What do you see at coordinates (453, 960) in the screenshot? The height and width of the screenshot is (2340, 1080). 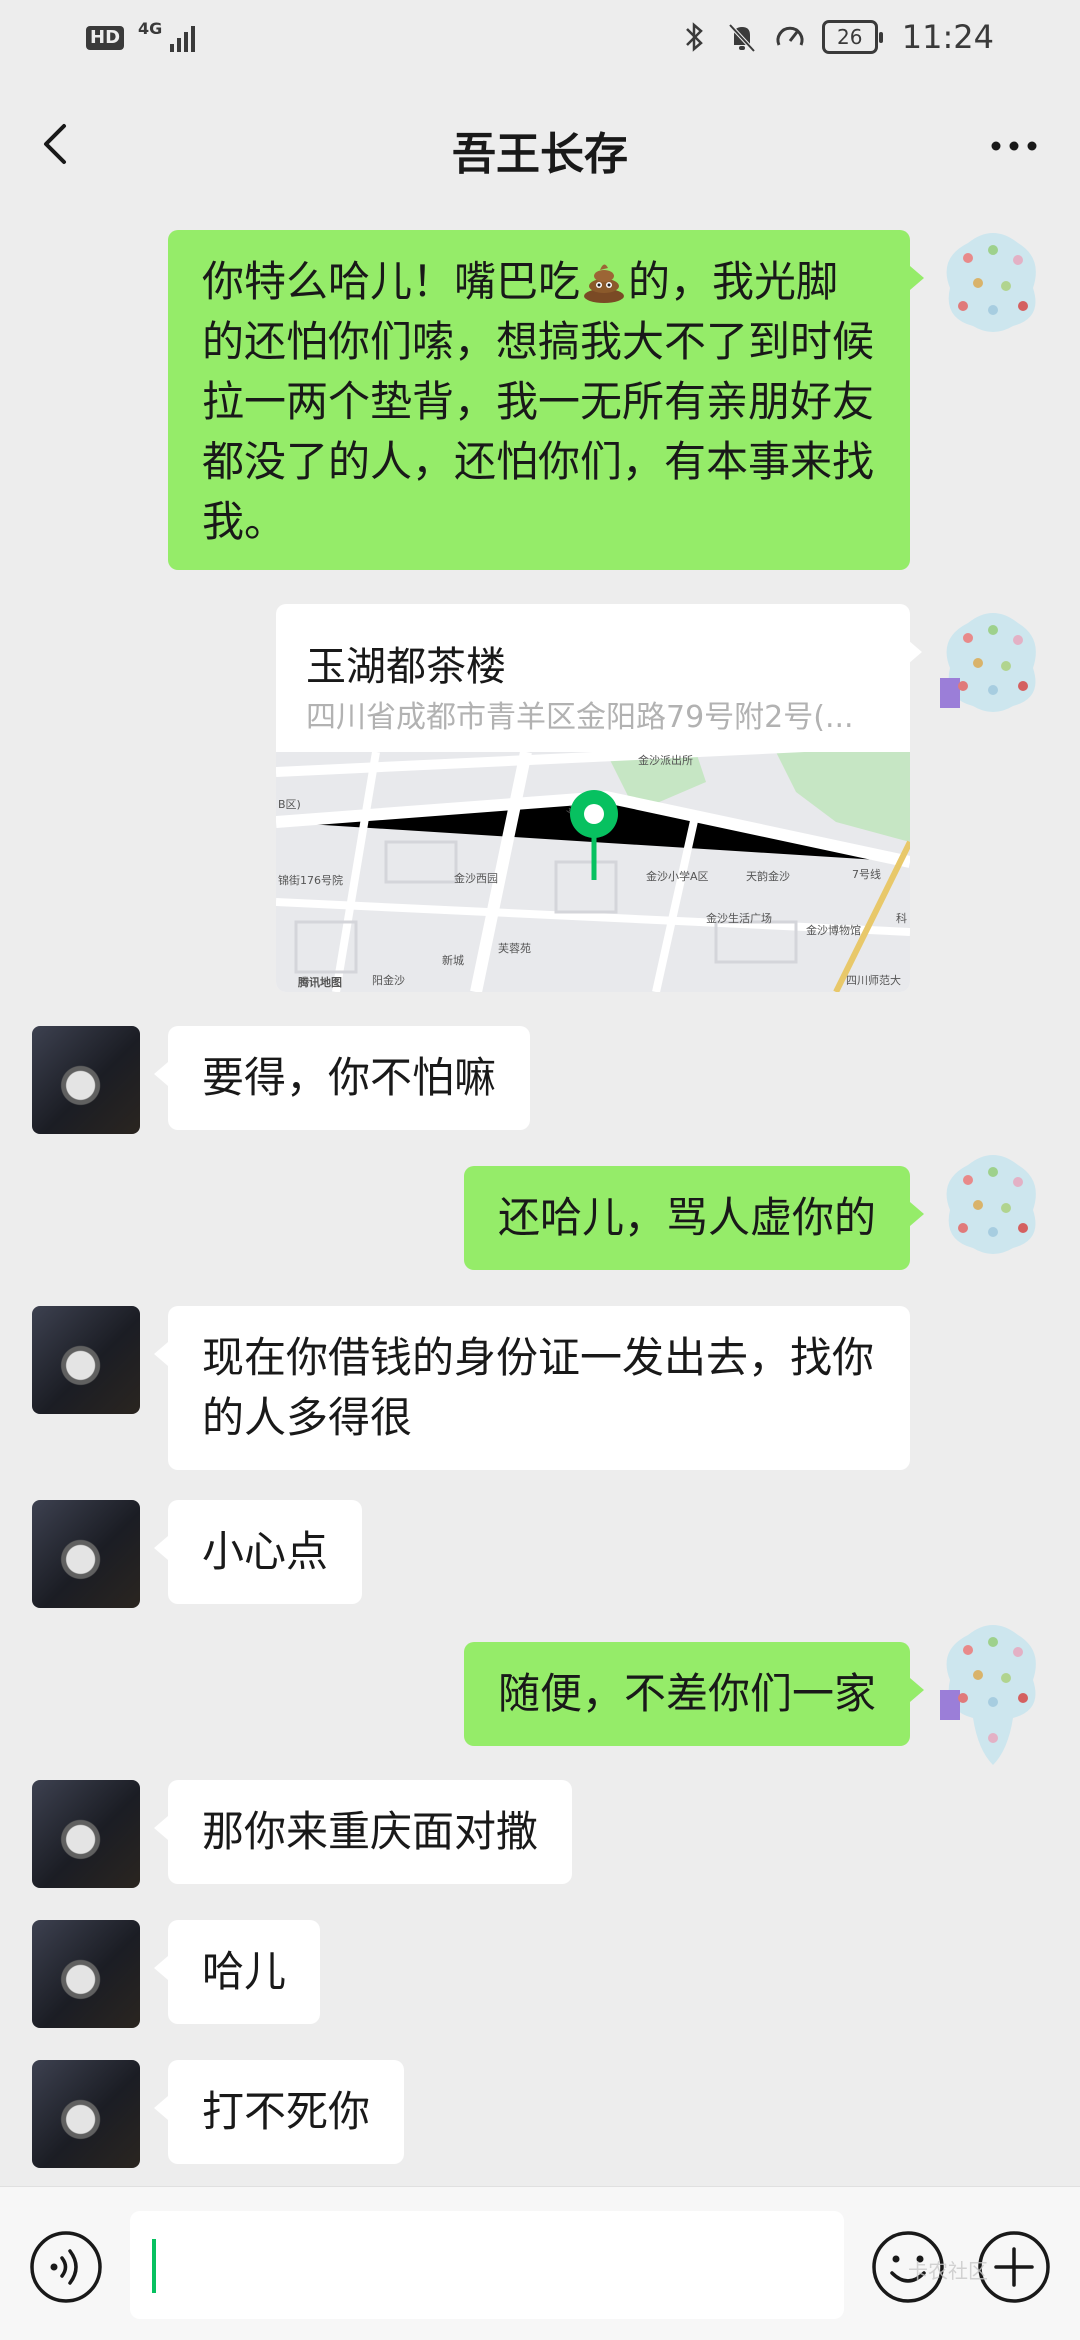 I see `map-label: 新城` at bounding box center [453, 960].